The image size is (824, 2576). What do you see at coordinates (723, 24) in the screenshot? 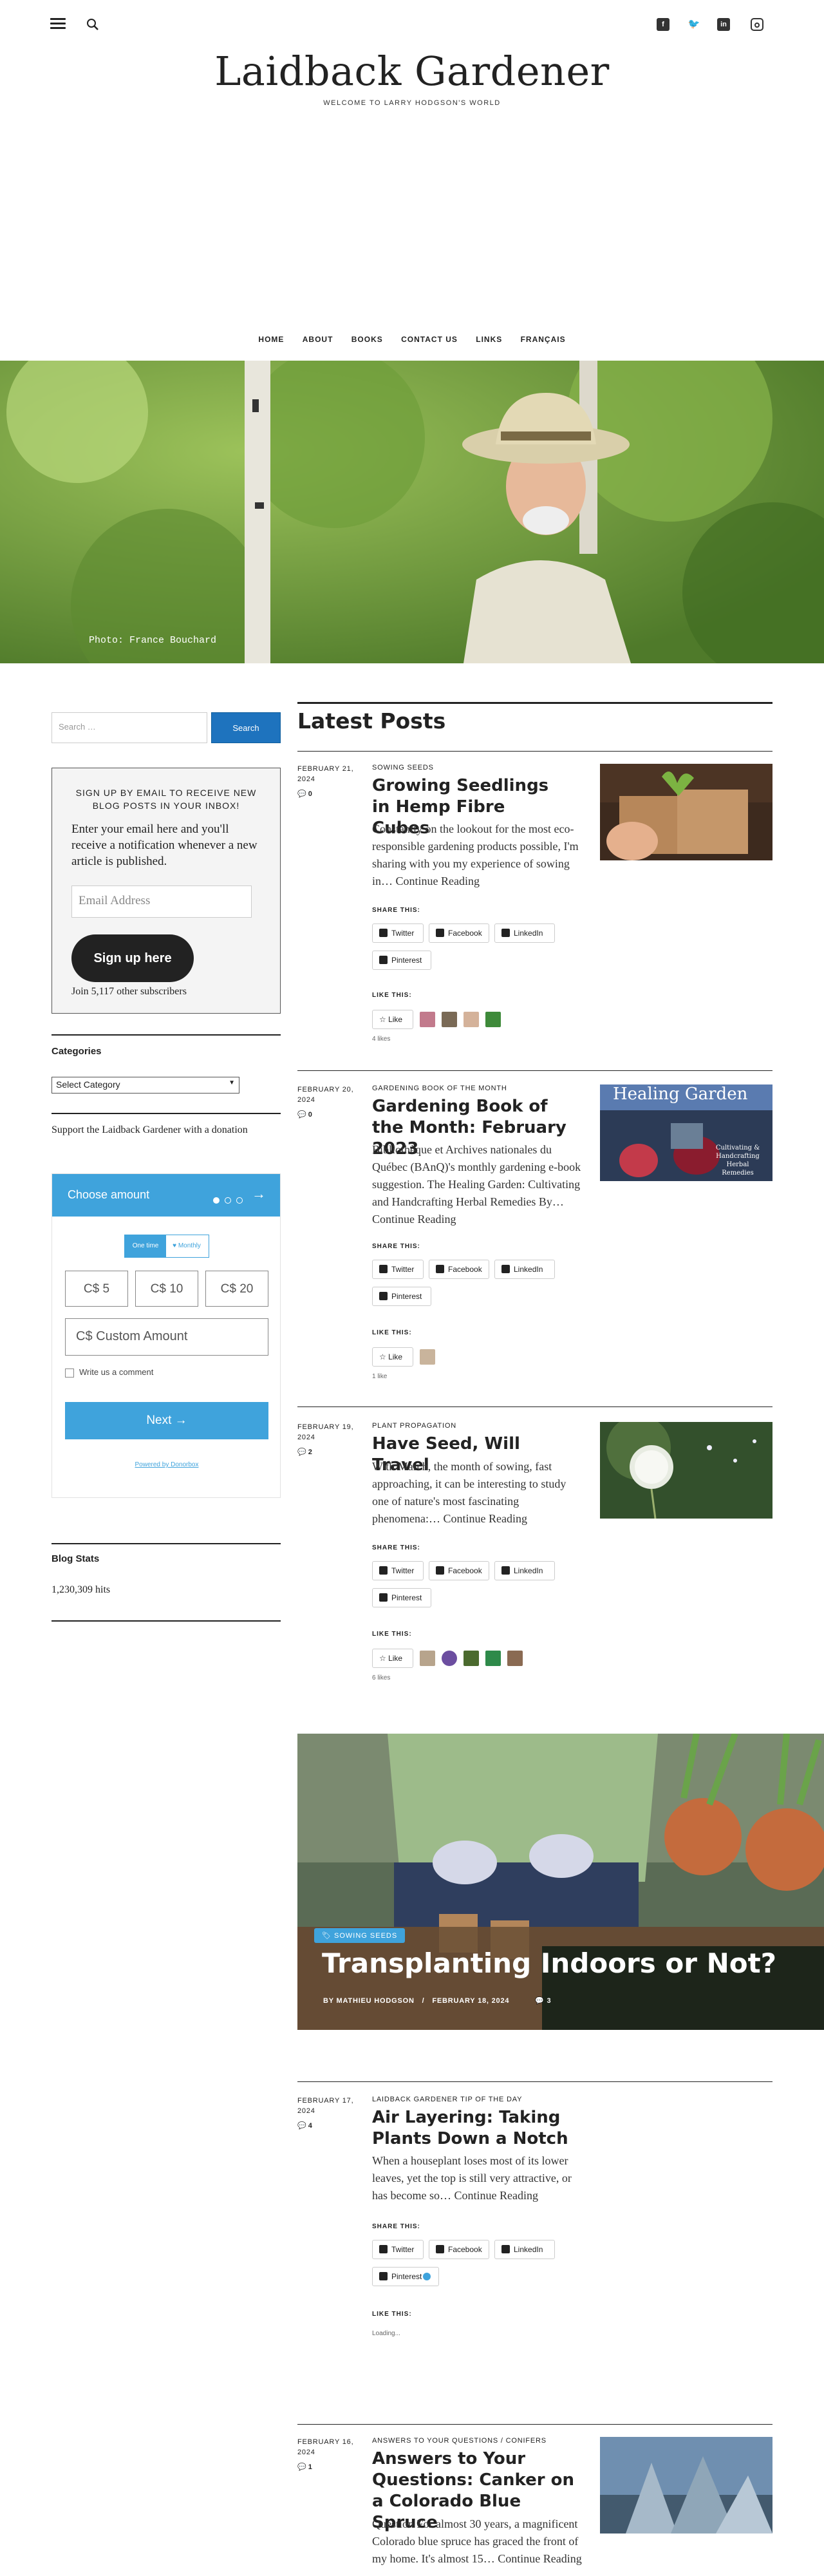
I see `linkedin-icon: in` at bounding box center [723, 24].